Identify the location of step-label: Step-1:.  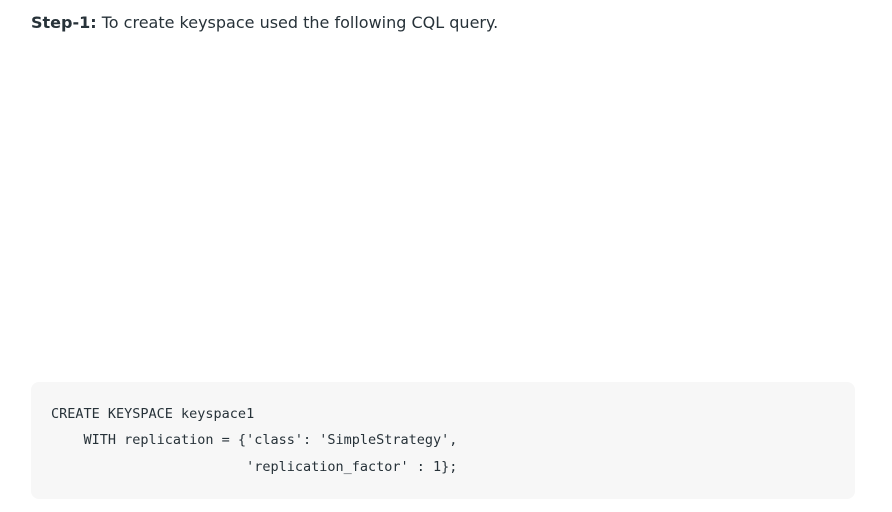
(64, 22).